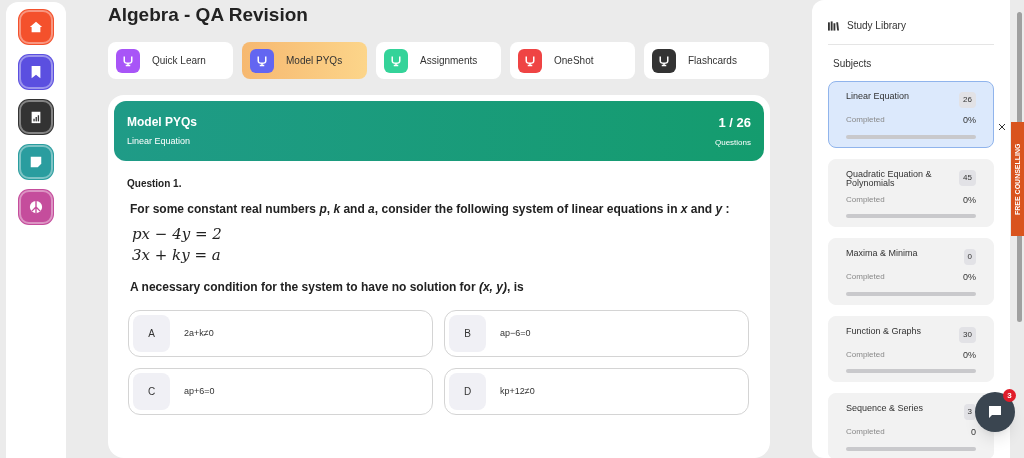  What do you see at coordinates (159, 141) in the screenshot?
I see `card-subtitle: Linear Equation` at bounding box center [159, 141].